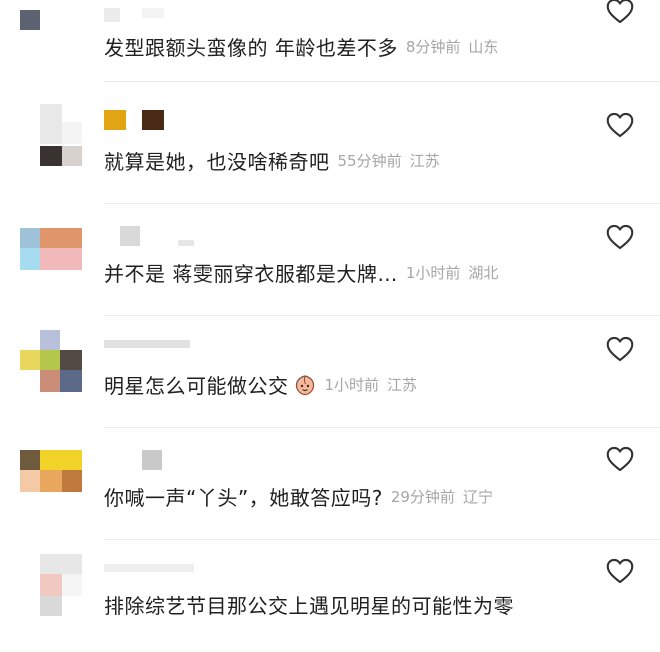 Image resolution: width=660 pixels, height=652 pixels. What do you see at coordinates (196, 386) in the screenshot?
I see `comment-text: 明星怎么可能做公交` at bounding box center [196, 386].